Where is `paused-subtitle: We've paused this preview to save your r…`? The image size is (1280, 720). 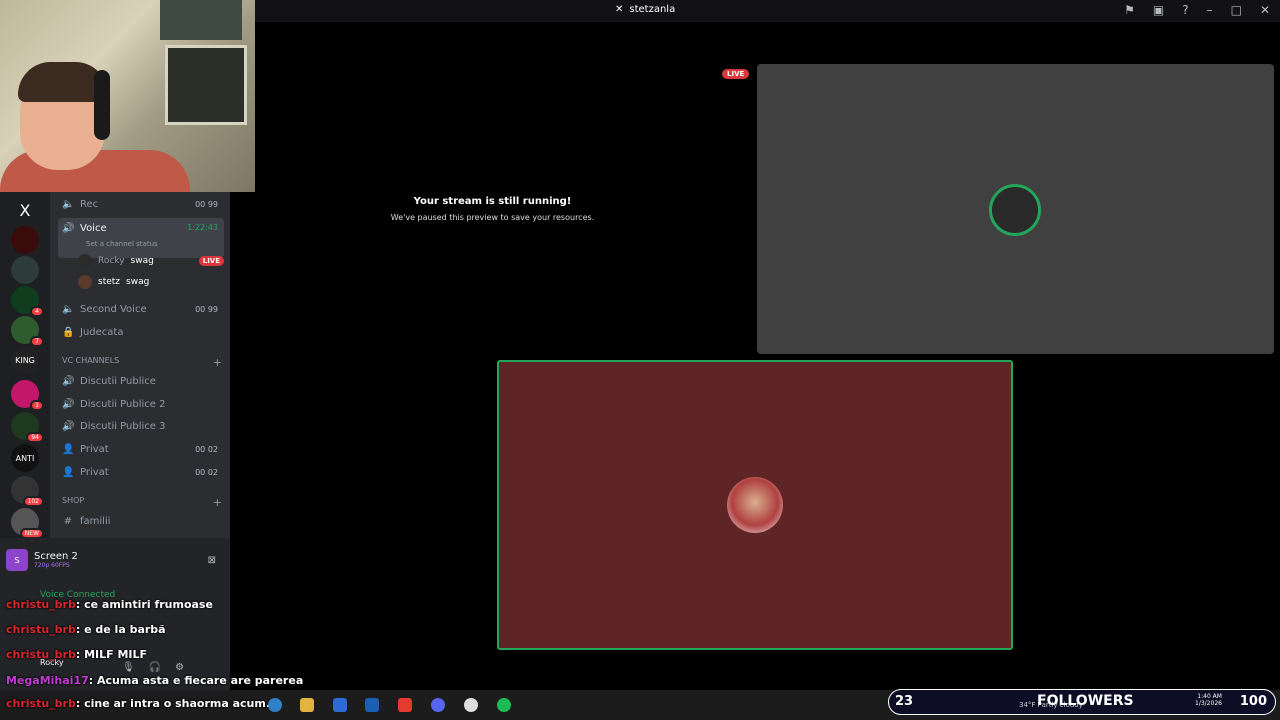 paused-subtitle: We've paused this preview to save your r… is located at coordinates (492, 217).